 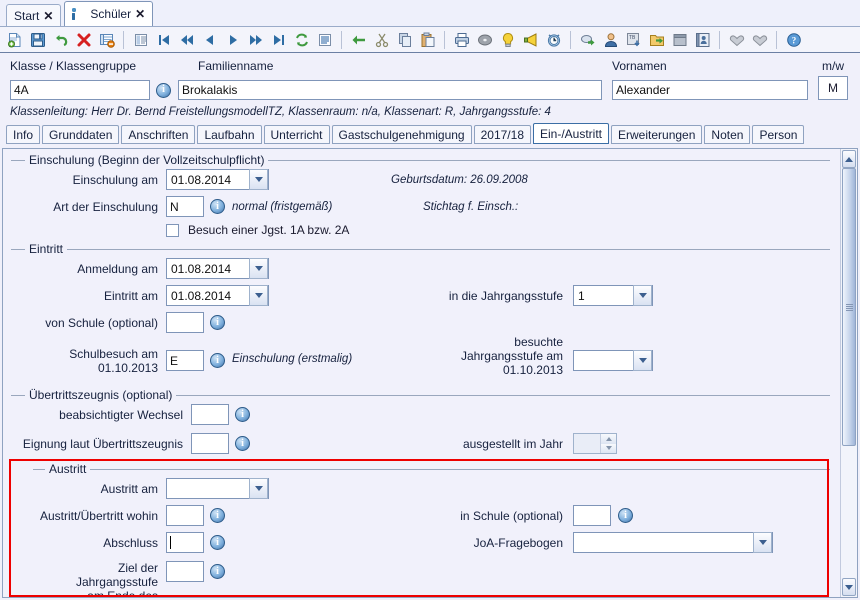 What do you see at coordinates (833, 88) in the screenshot?
I see `gender-field: M` at bounding box center [833, 88].